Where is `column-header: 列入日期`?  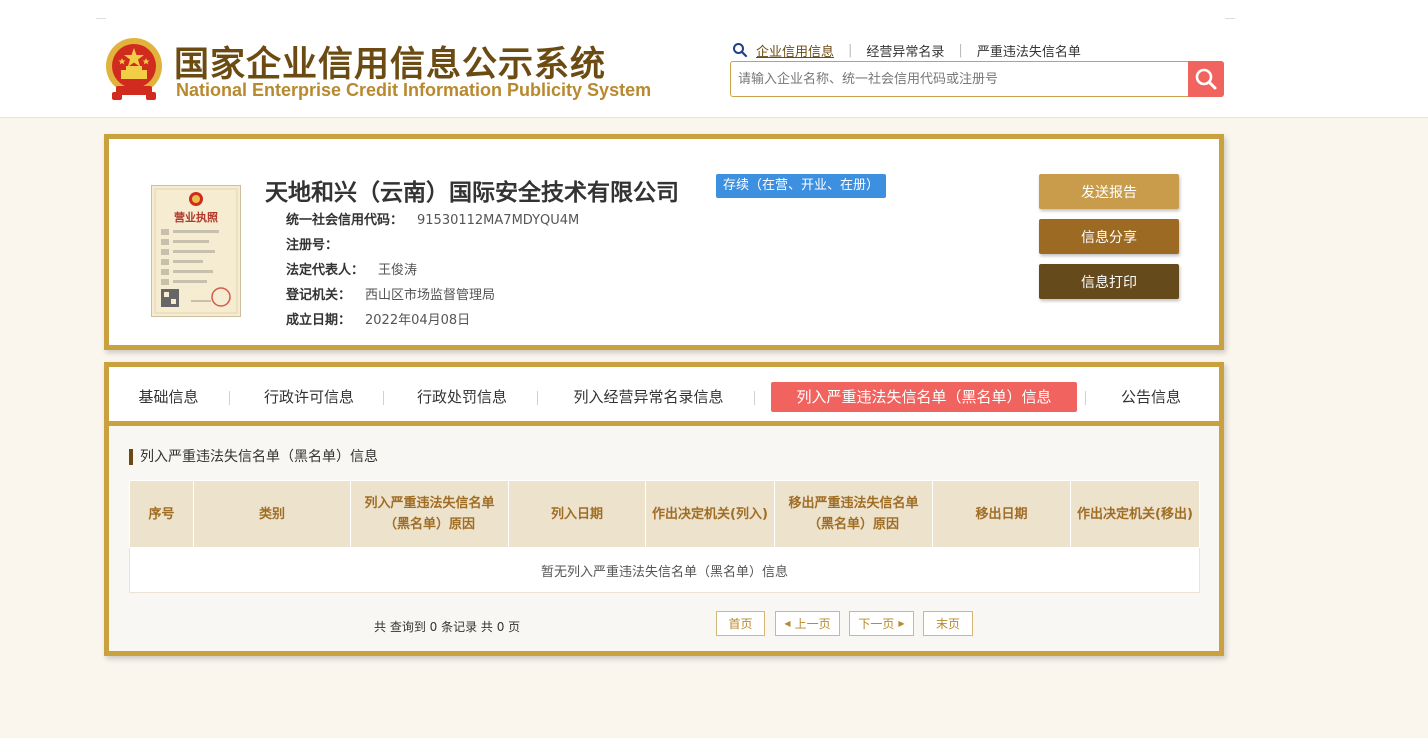
column-header: 列入日期 is located at coordinates (577, 514).